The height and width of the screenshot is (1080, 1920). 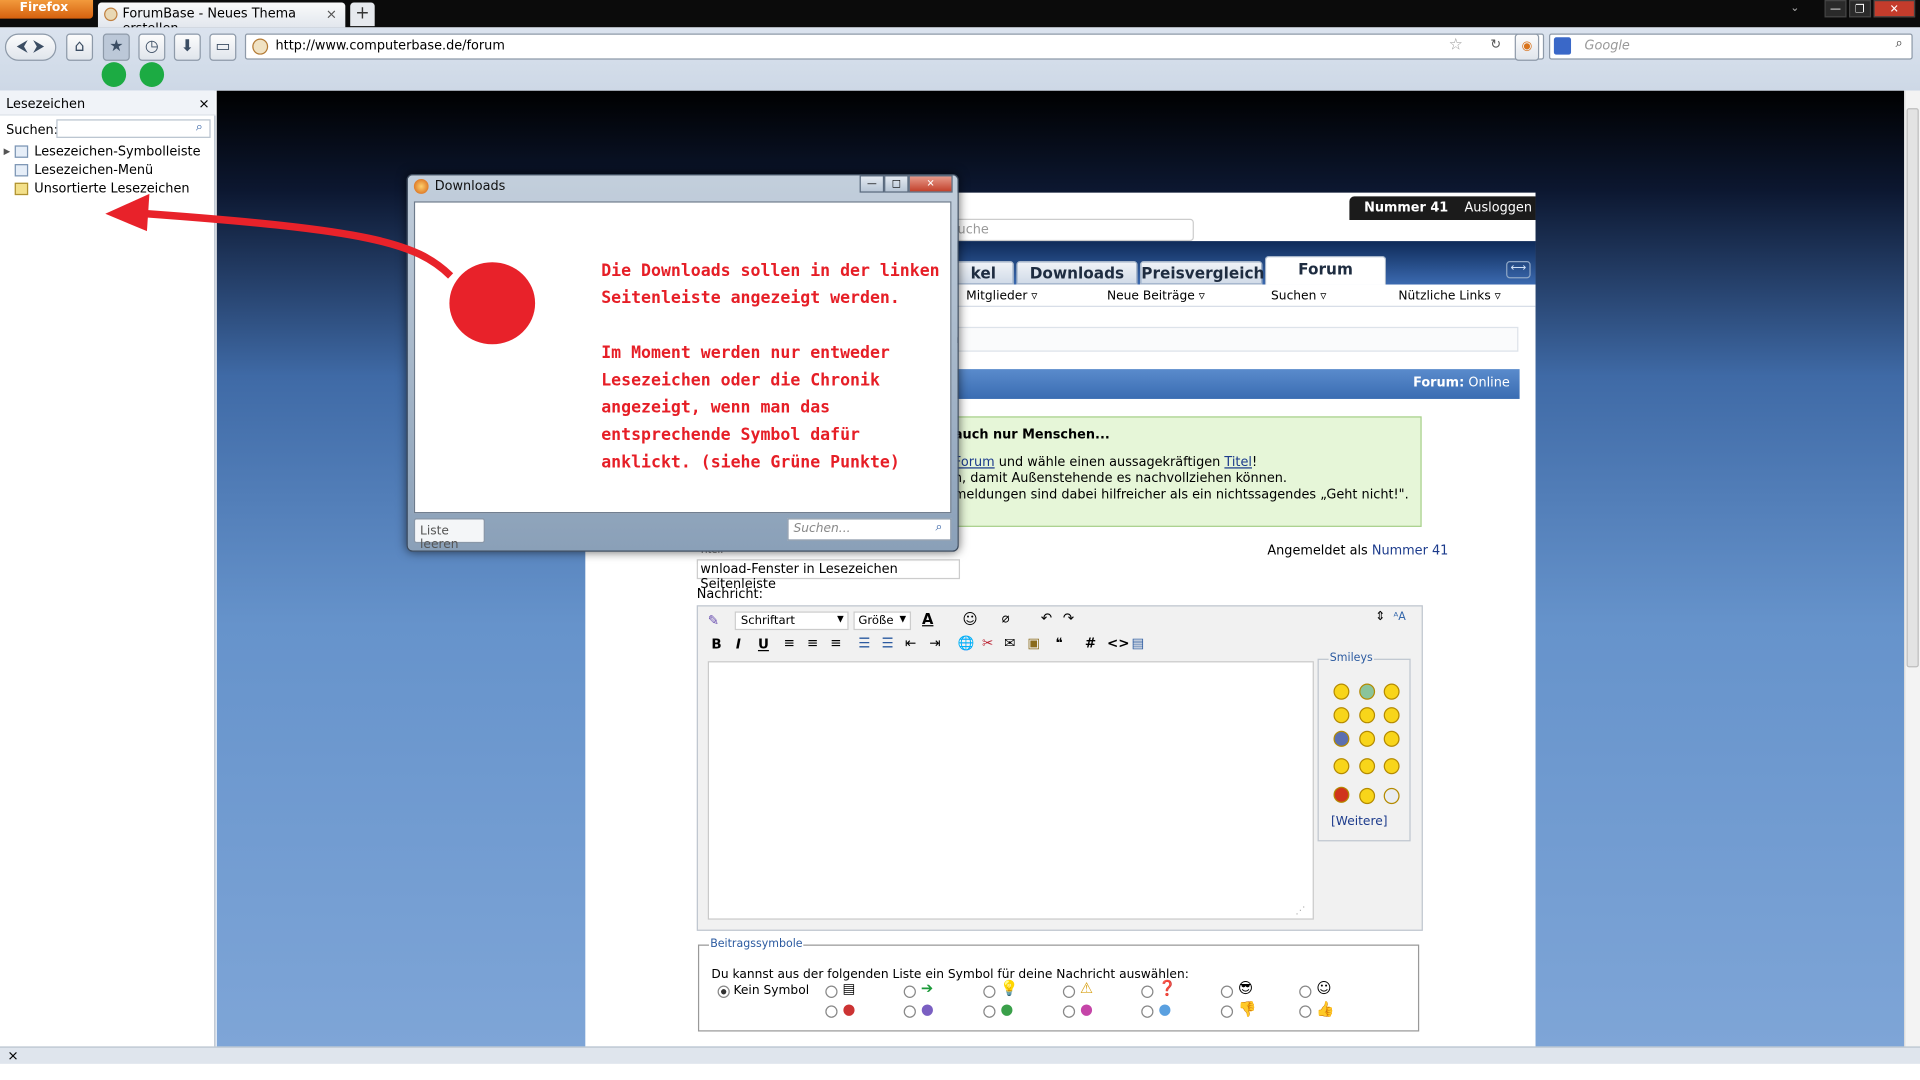 I want to click on status-bar: ×, so click(x=960, y=1055).